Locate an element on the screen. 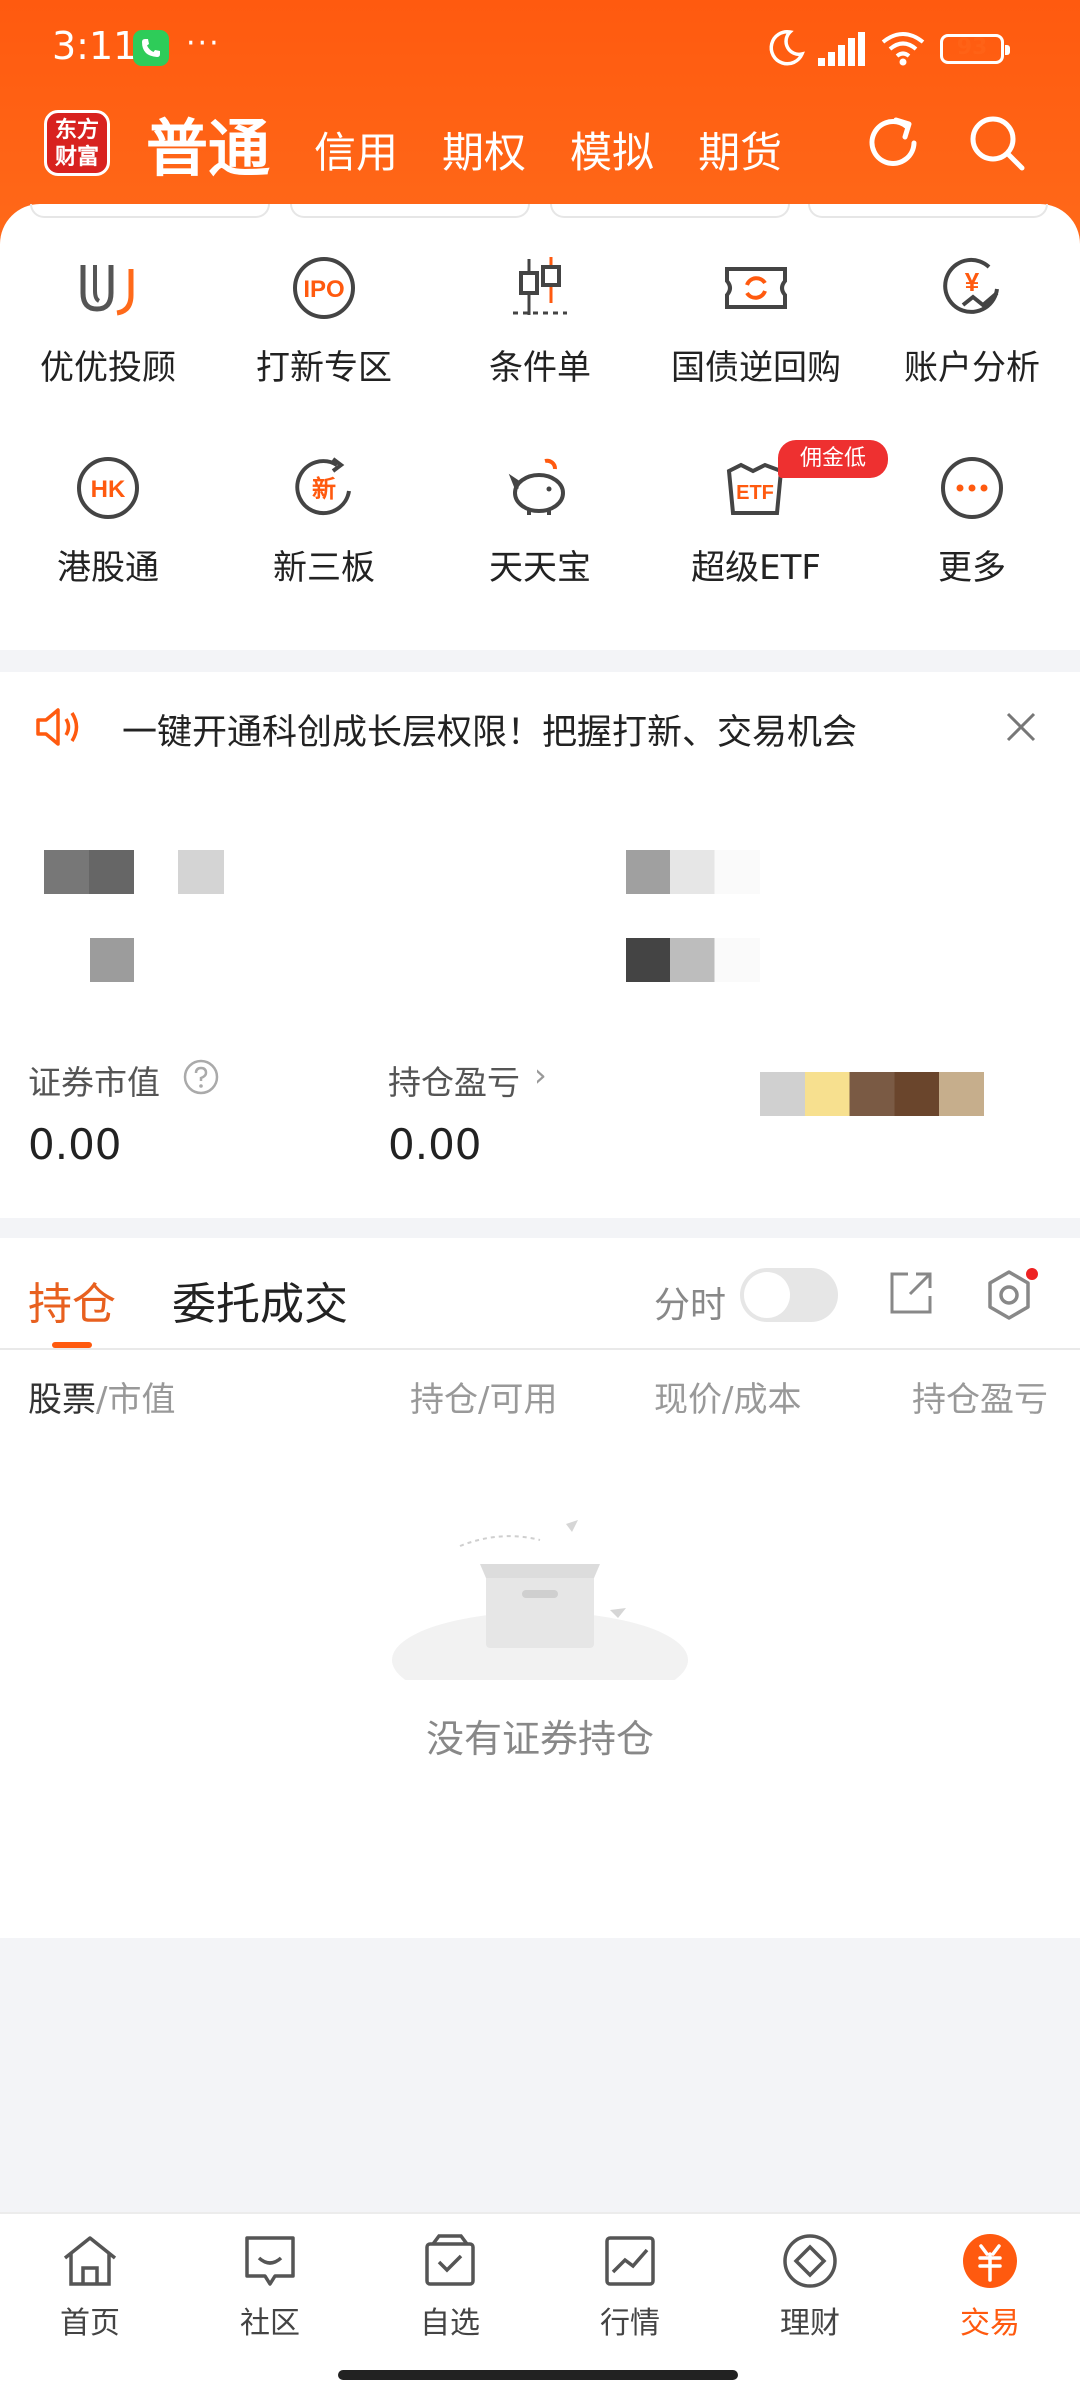 The height and width of the screenshot is (2400, 1080). grid-label: 优优投顾 is located at coordinates (108, 368).